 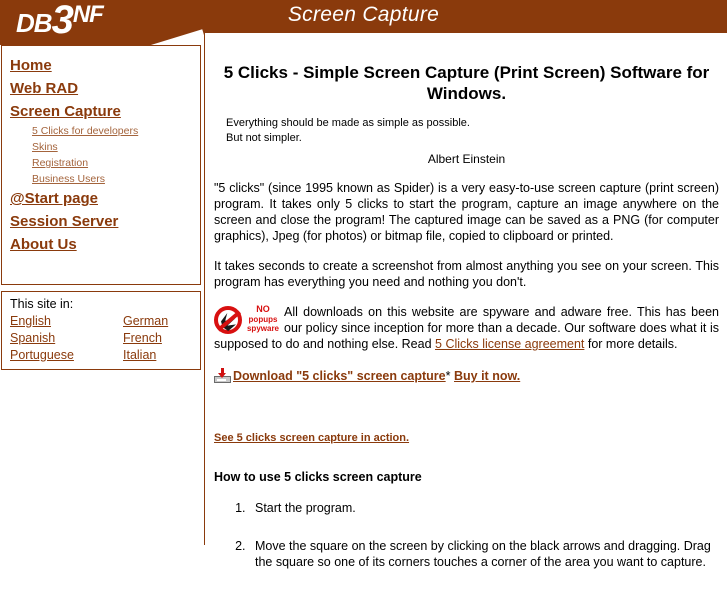 I want to click on logo-part-nf: NF, so click(x=88, y=14).